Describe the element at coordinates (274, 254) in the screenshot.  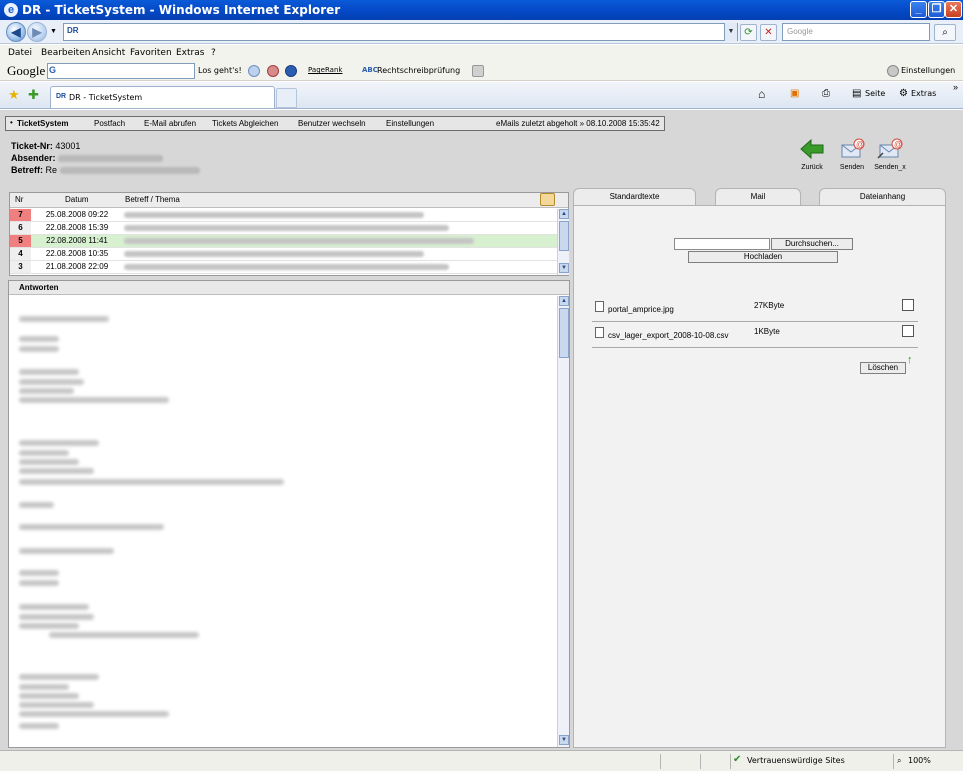
I see `row-subject-blurred` at that location.